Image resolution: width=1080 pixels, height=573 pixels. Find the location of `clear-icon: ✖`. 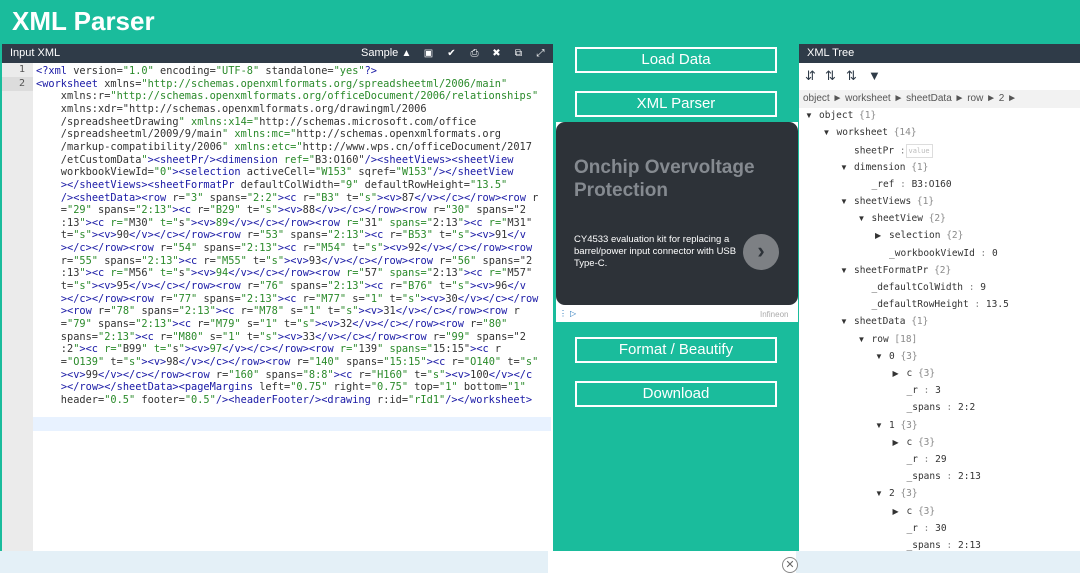

clear-icon: ✖ is located at coordinates (496, 53).